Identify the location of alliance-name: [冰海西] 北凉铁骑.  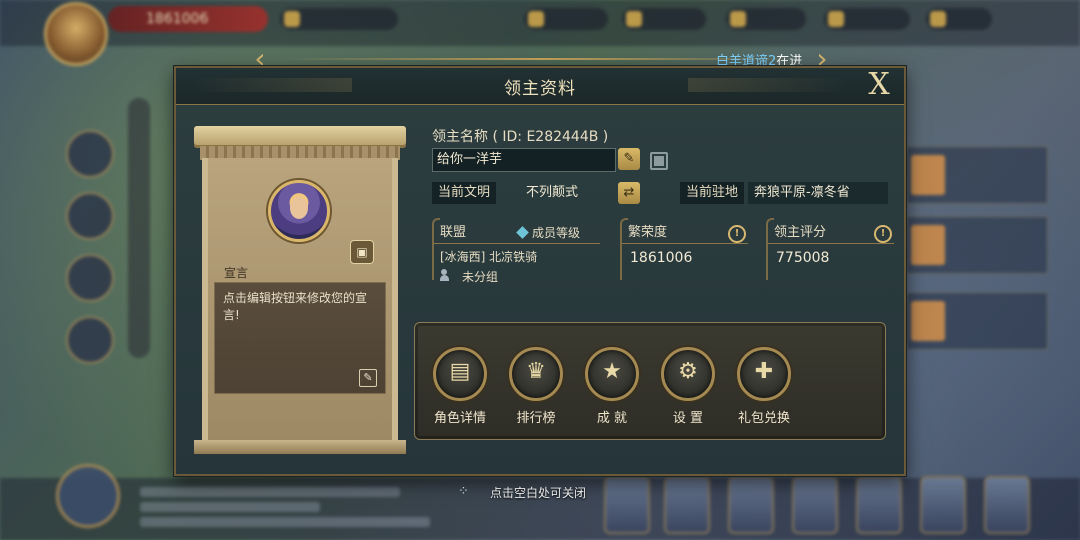
(489, 257).